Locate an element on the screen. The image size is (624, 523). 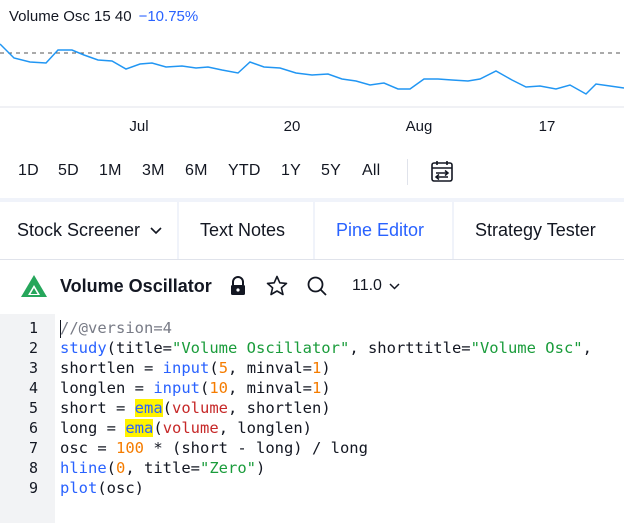
range-button-5d: 5D is located at coordinates (68, 171).